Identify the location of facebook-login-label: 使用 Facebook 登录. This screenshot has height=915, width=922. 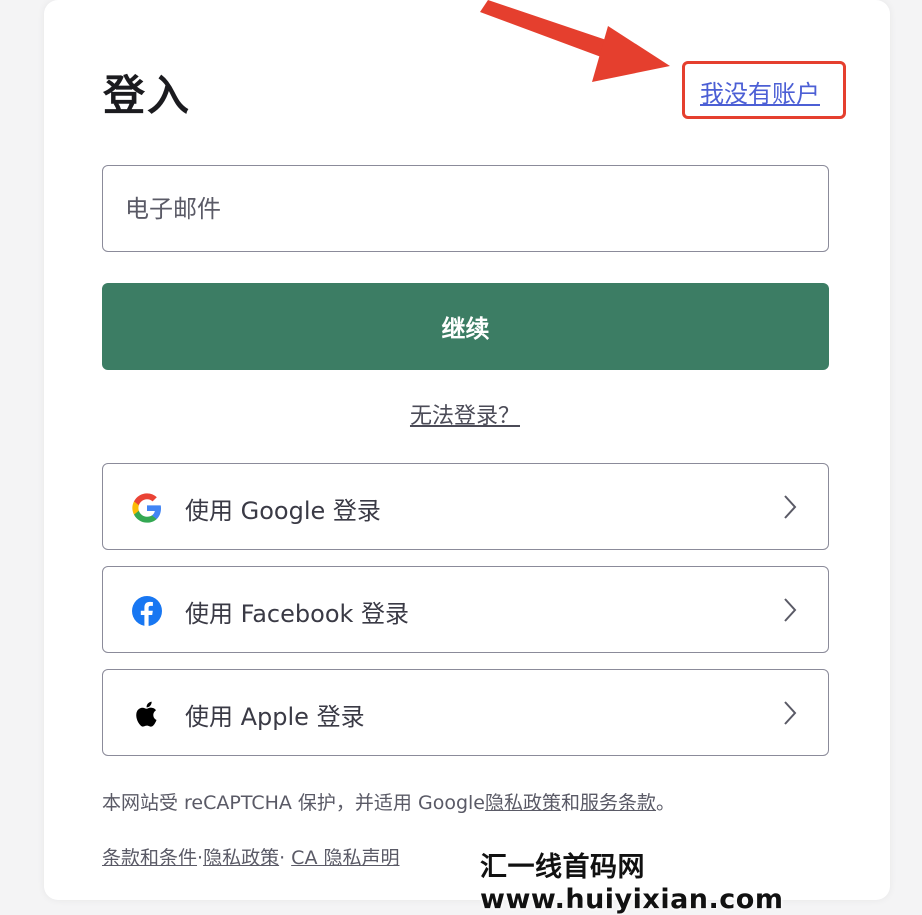
(297, 614).